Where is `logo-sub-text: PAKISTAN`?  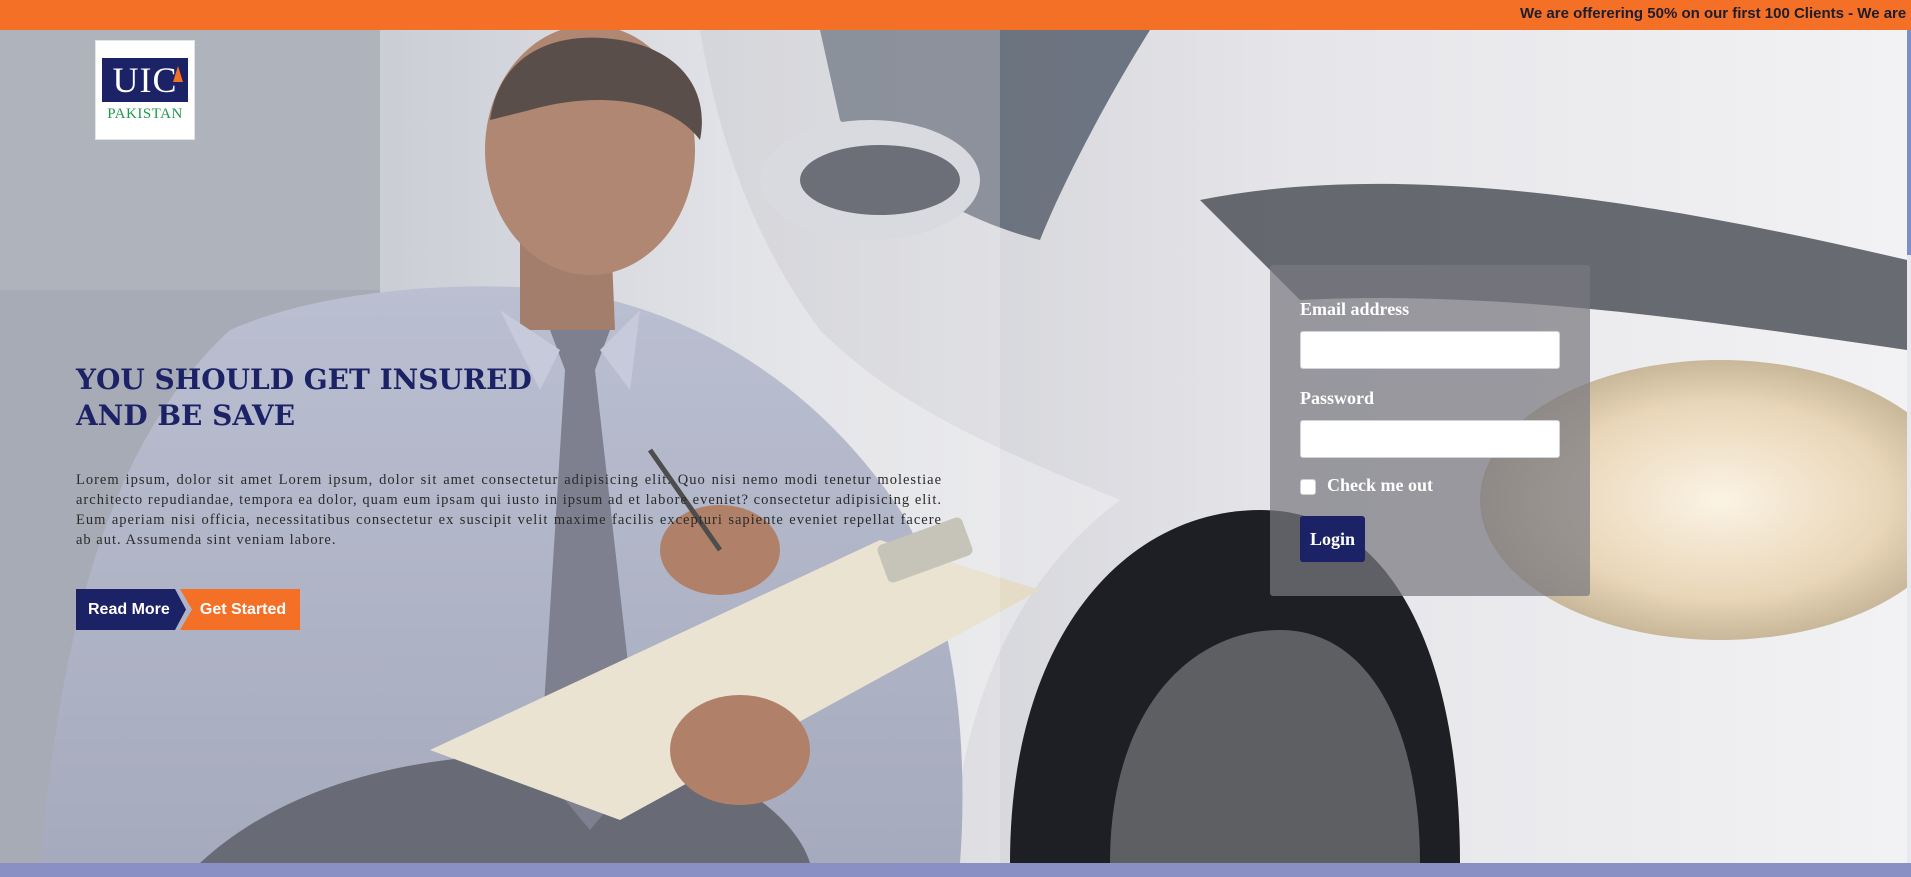
logo-sub-text: PAKISTAN is located at coordinates (145, 114).